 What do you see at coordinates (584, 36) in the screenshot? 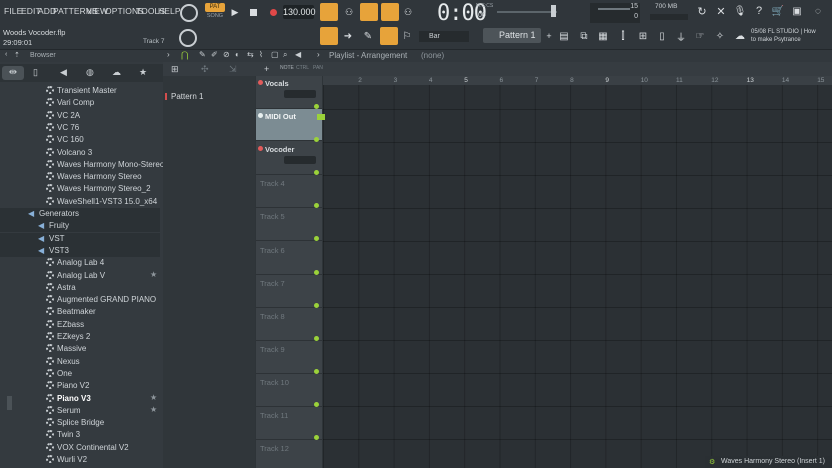
I see `channel-rack-icon: ⧉` at bounding box center [584, 36].